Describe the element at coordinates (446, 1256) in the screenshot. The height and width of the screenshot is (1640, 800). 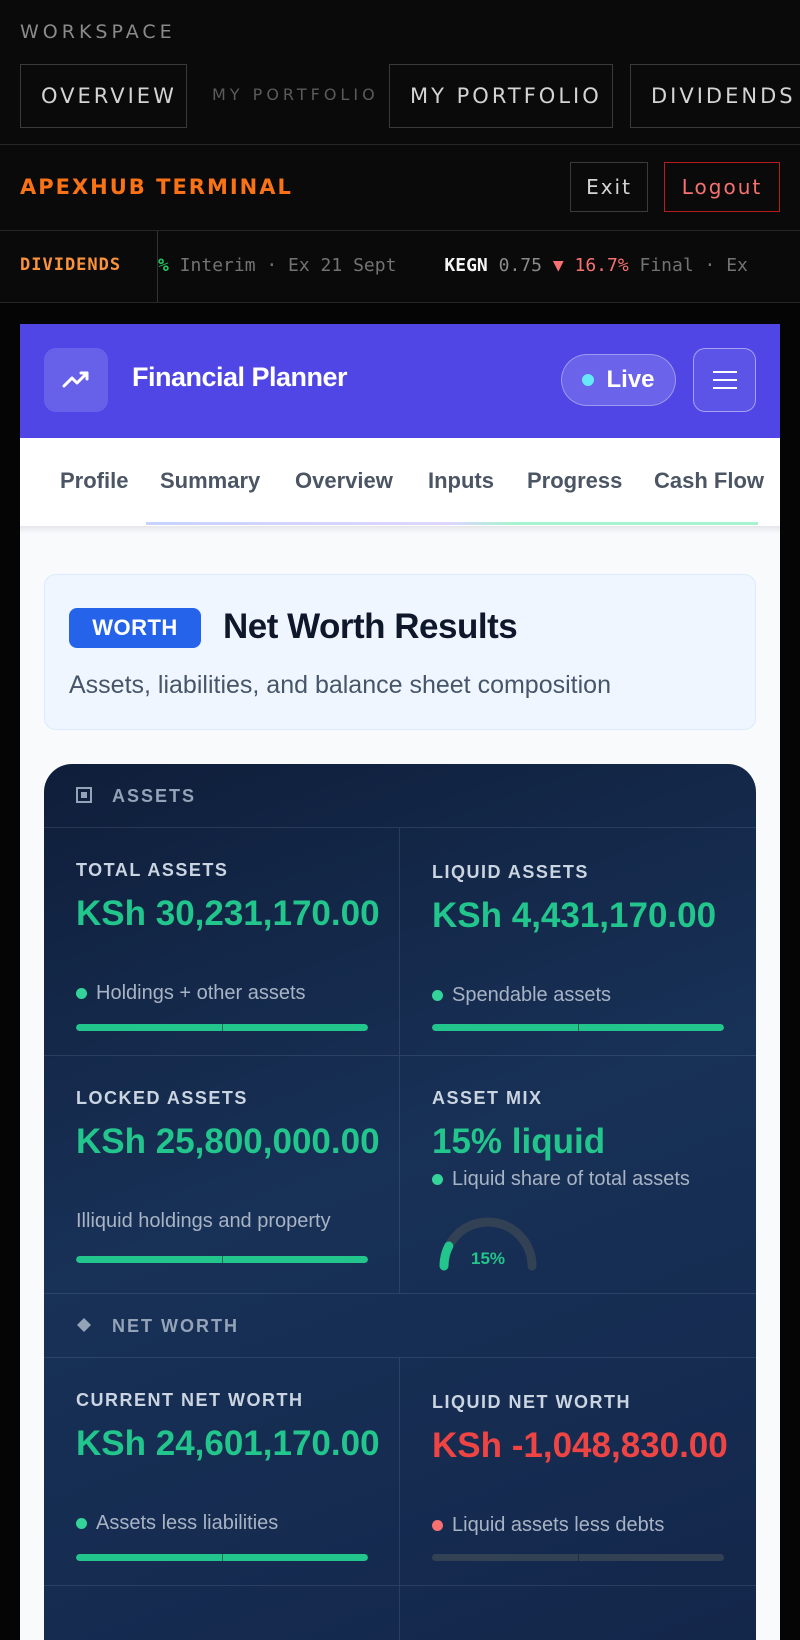
I see `gauge-fill` at that location.